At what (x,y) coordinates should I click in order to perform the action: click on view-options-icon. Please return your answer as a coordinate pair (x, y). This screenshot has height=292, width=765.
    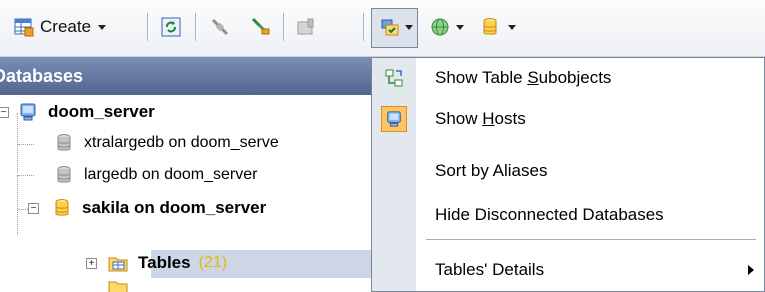
    Looking at the image, I should click on (390, 27).